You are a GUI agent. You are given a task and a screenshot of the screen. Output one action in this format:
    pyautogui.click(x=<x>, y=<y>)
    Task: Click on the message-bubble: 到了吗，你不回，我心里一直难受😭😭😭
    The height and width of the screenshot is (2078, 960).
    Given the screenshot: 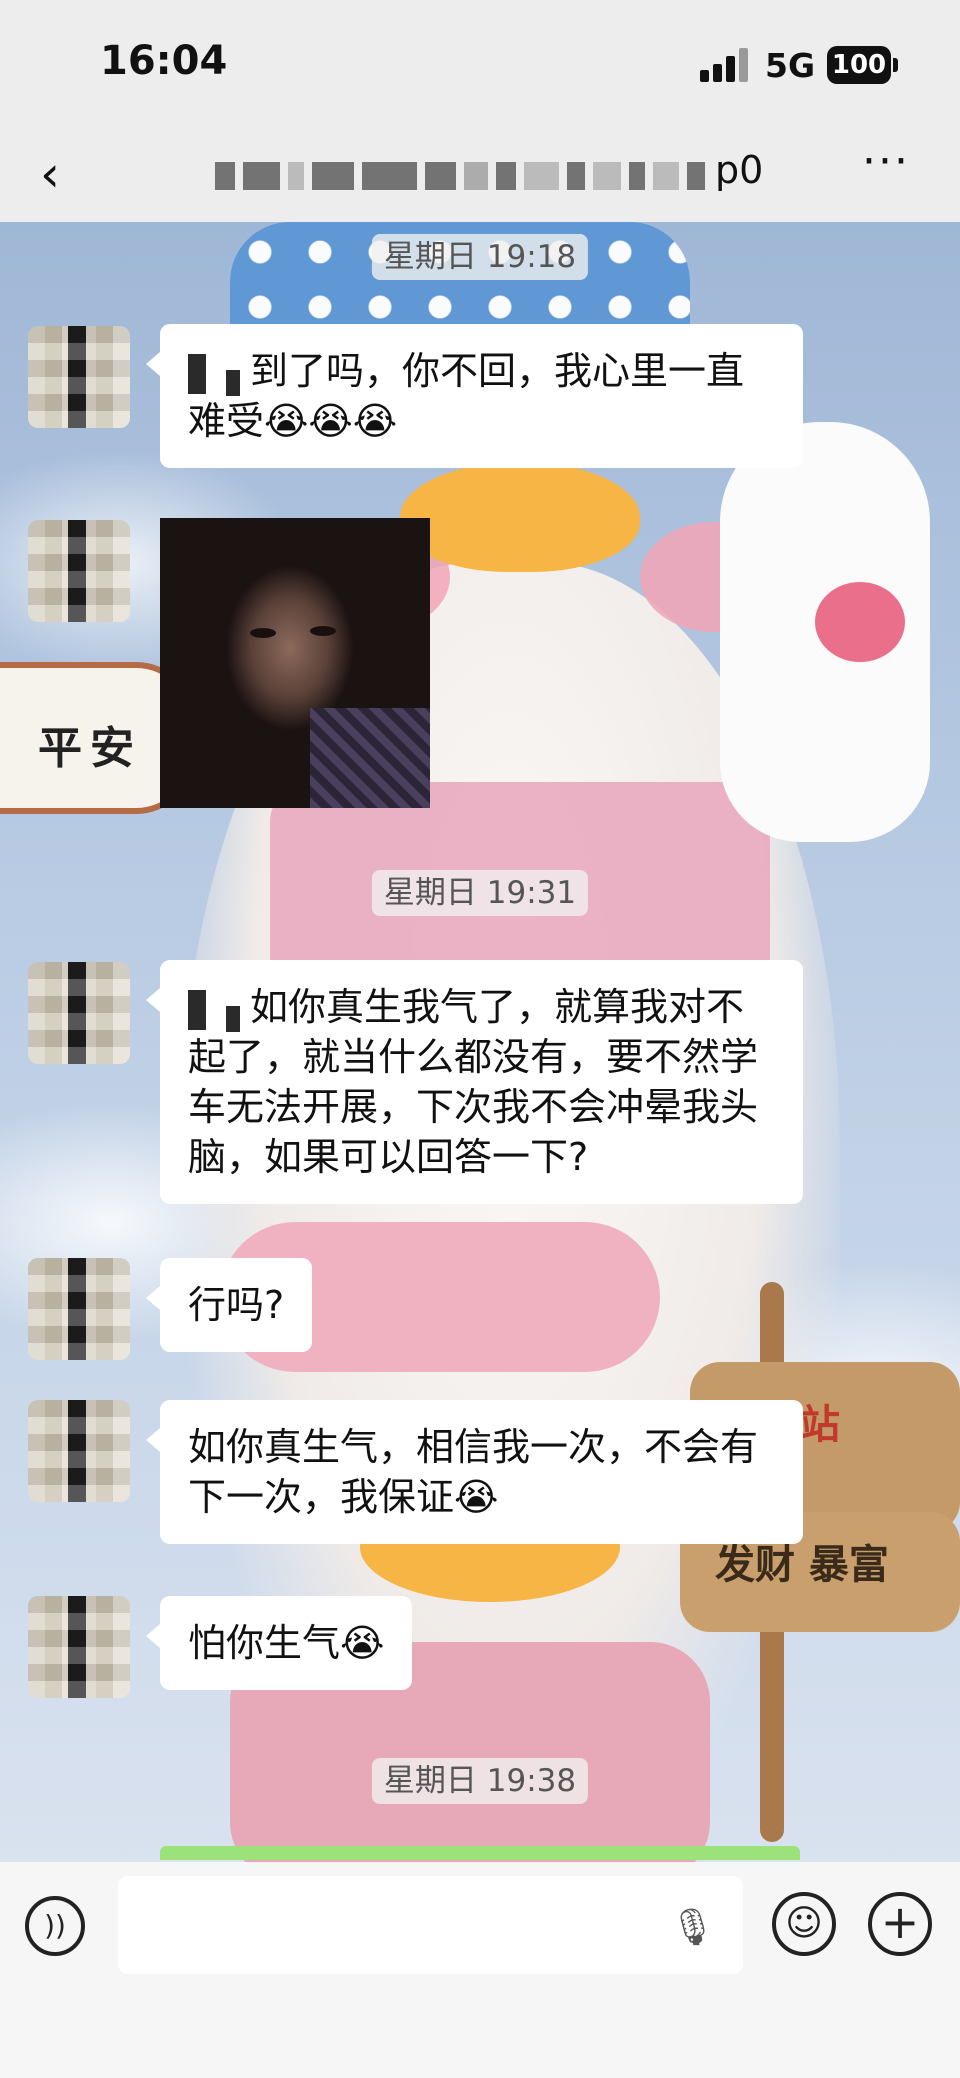 What is the action you would take?
    pyautogui.click(x=474, y=396)
    